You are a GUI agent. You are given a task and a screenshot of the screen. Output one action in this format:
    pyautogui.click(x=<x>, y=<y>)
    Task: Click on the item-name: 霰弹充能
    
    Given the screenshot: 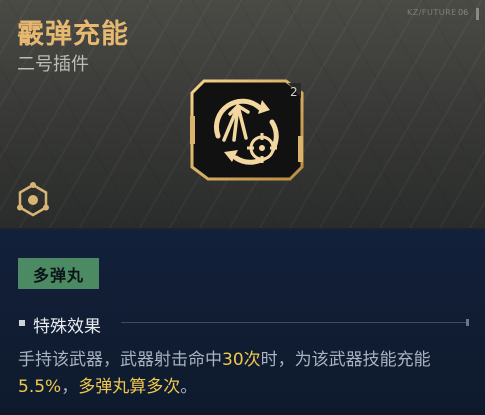 What is the action you would take?
    pyautogui.click(x=73, y=34)
    